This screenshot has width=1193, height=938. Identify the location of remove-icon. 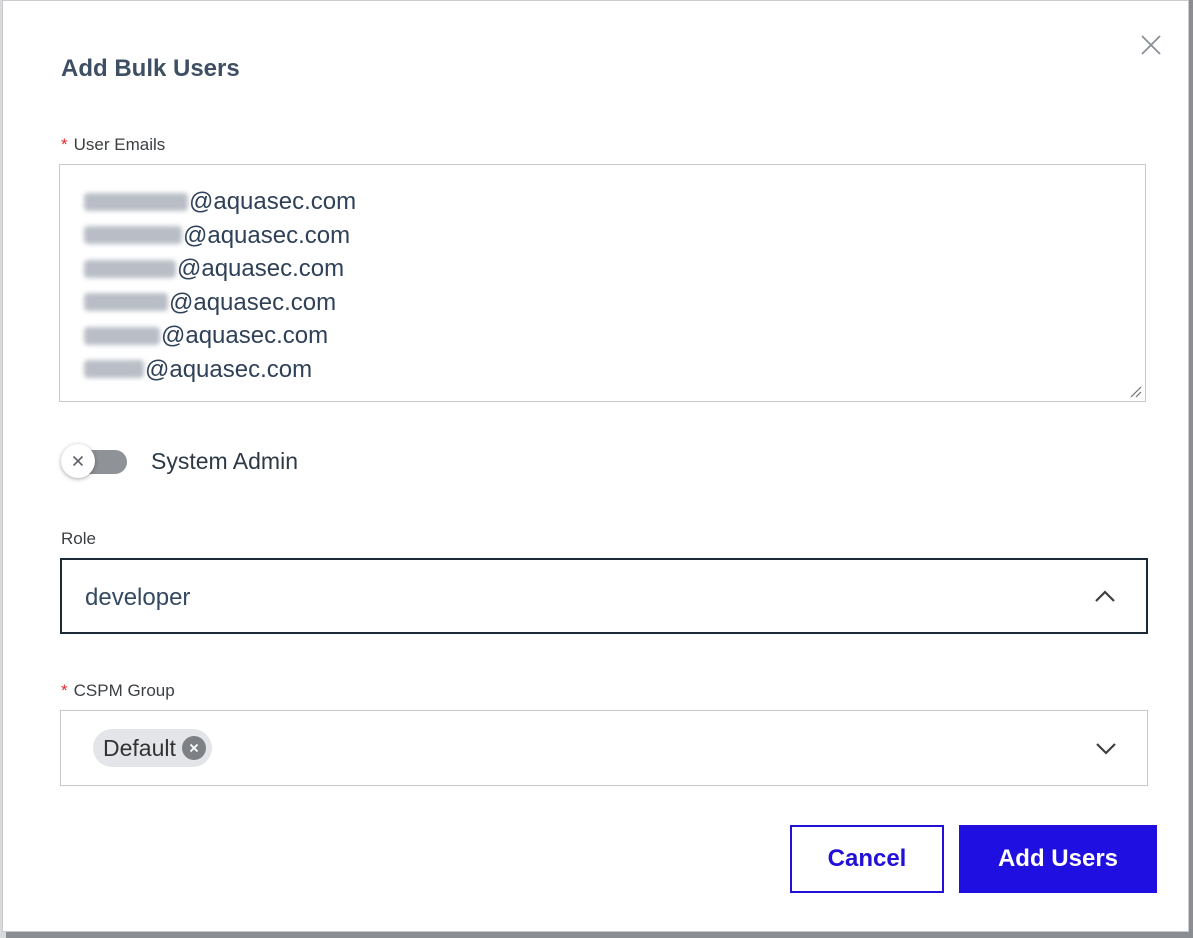
(194, 748).